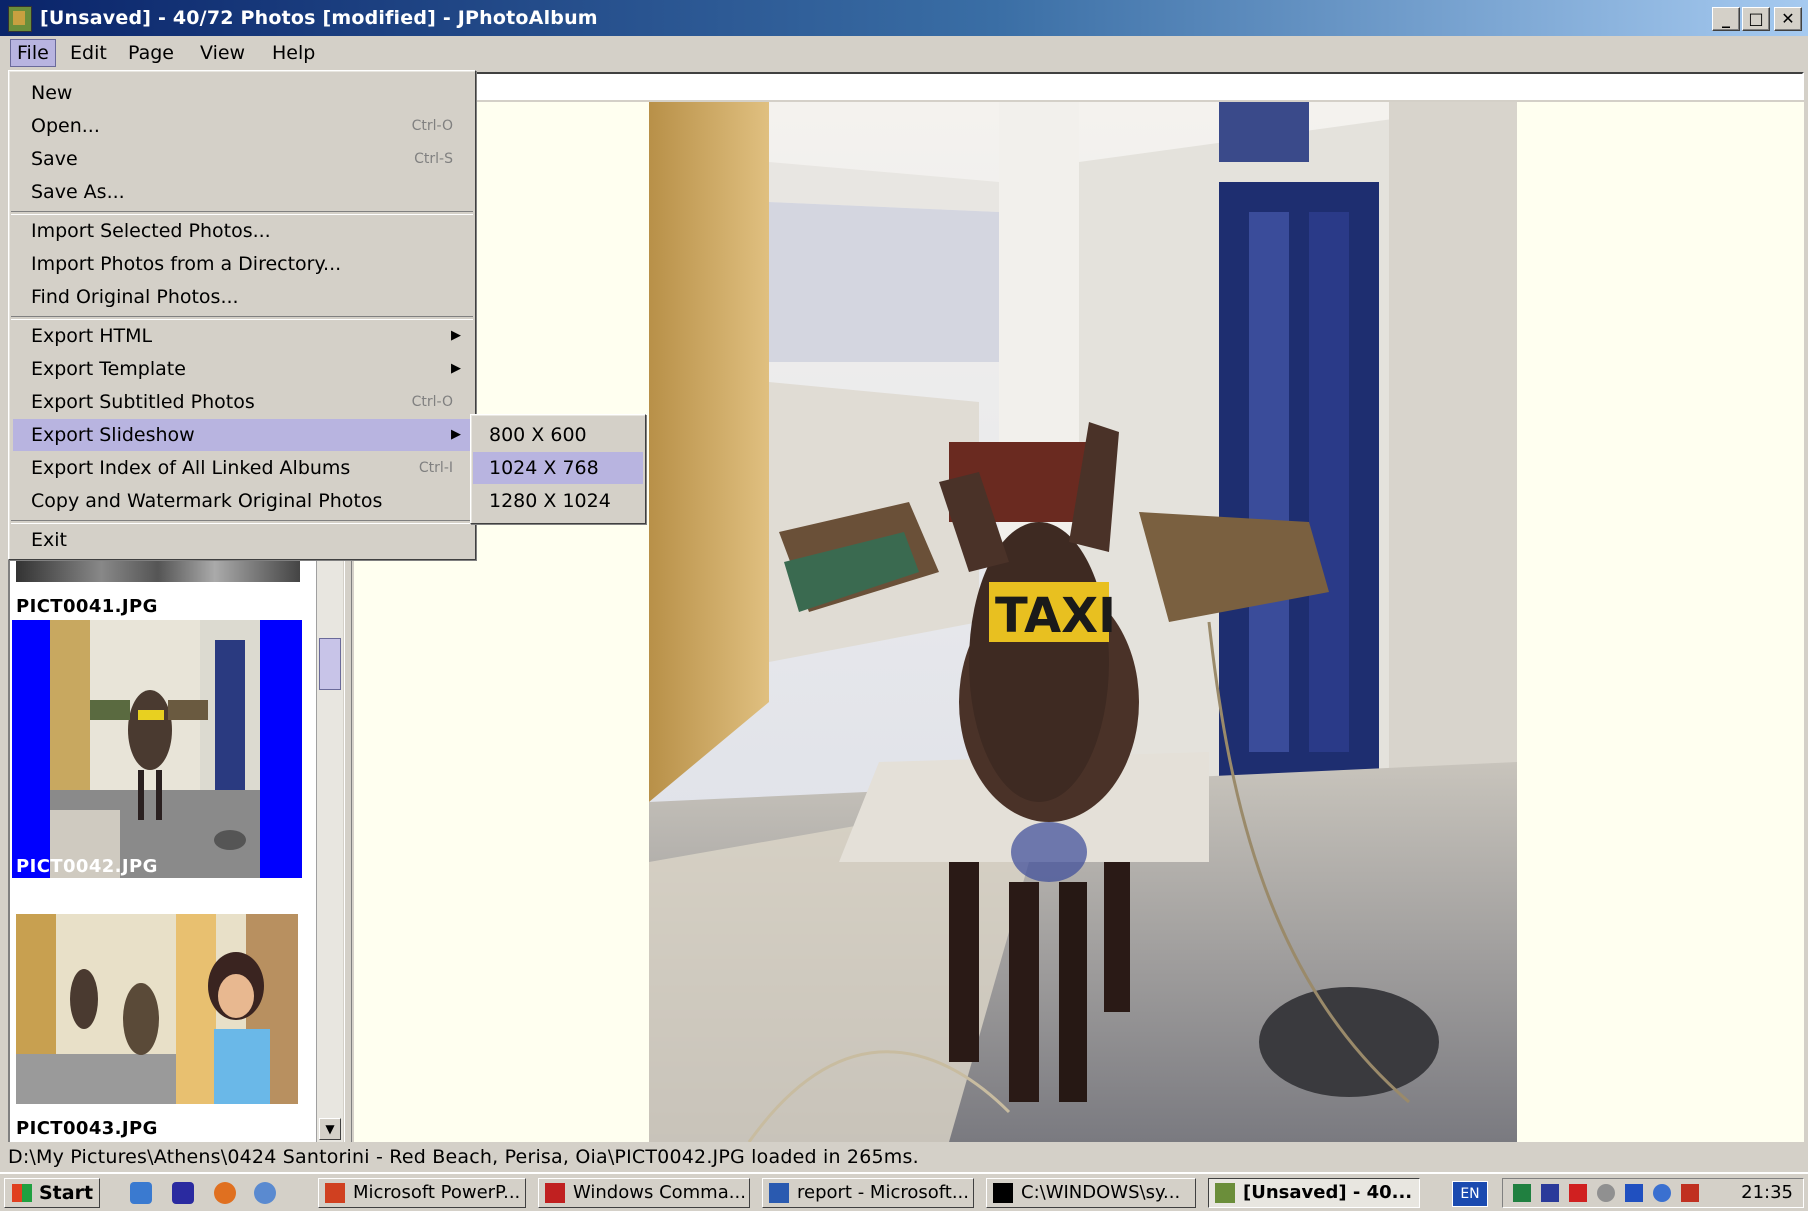  I want to click on volume-tray-icon, so click(1606, 1193).